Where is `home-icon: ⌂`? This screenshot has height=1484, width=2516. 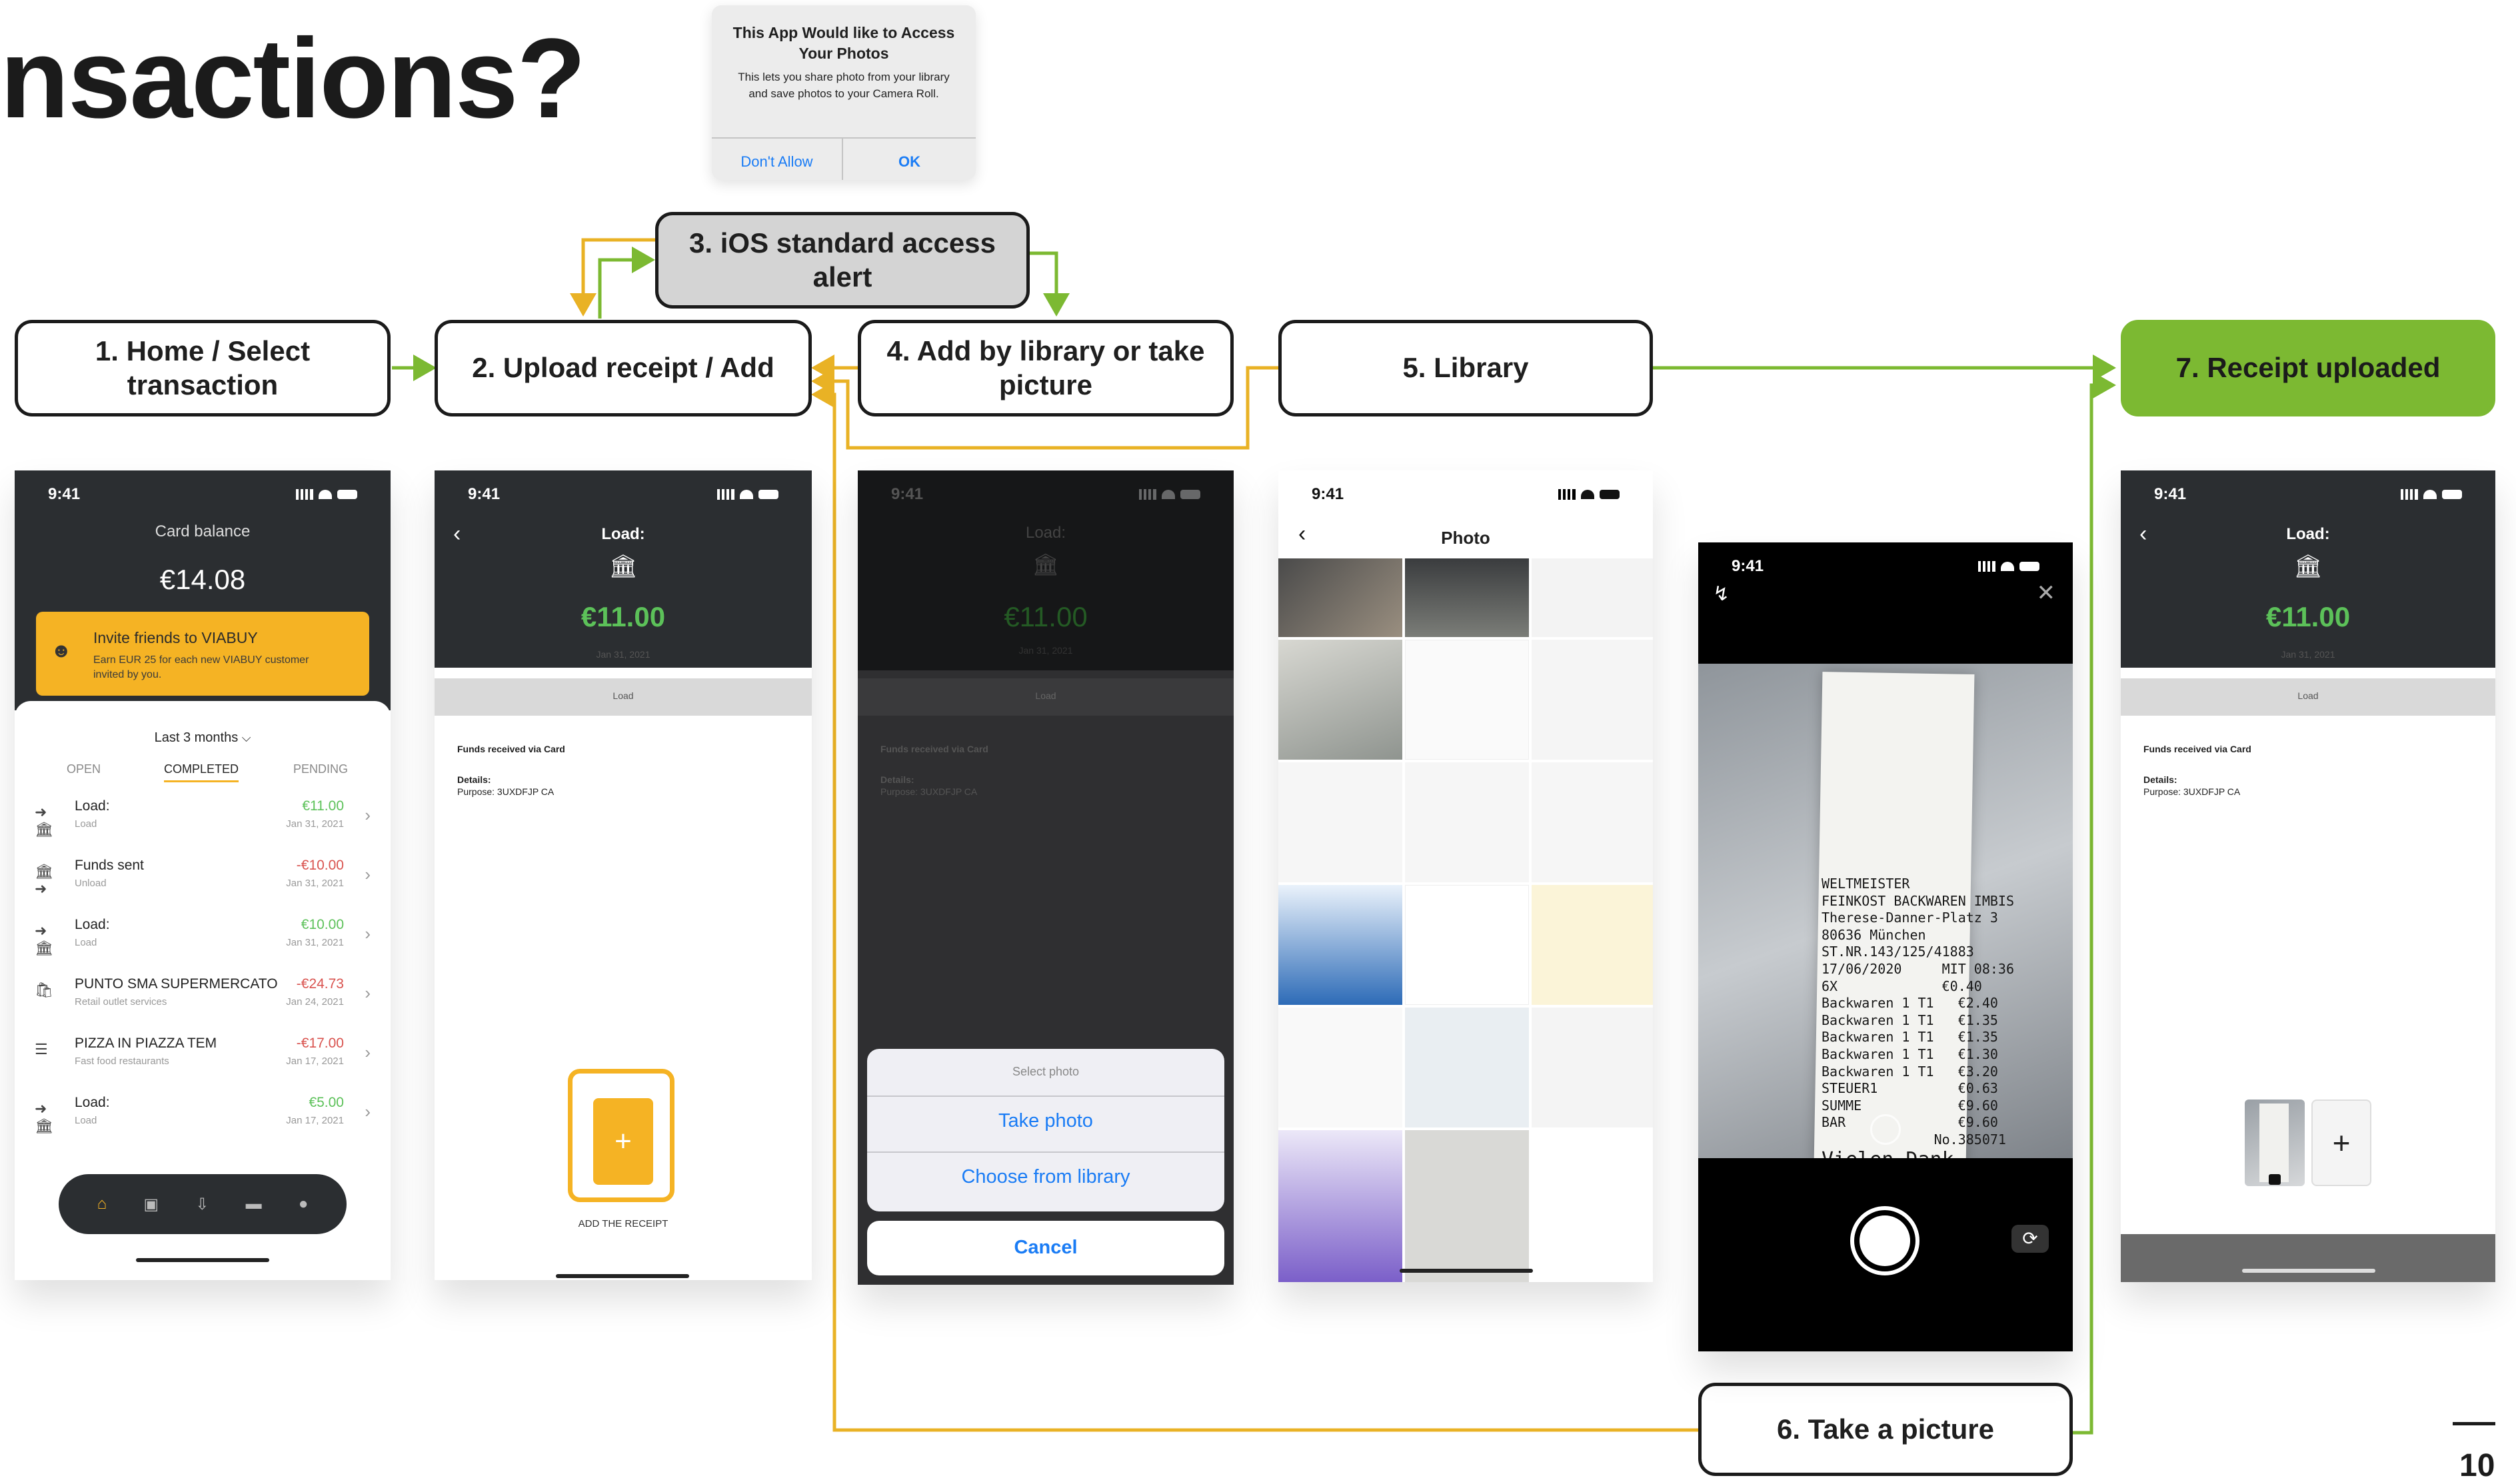 home-icon: ⌂ is located at coordinates (102, 1204).